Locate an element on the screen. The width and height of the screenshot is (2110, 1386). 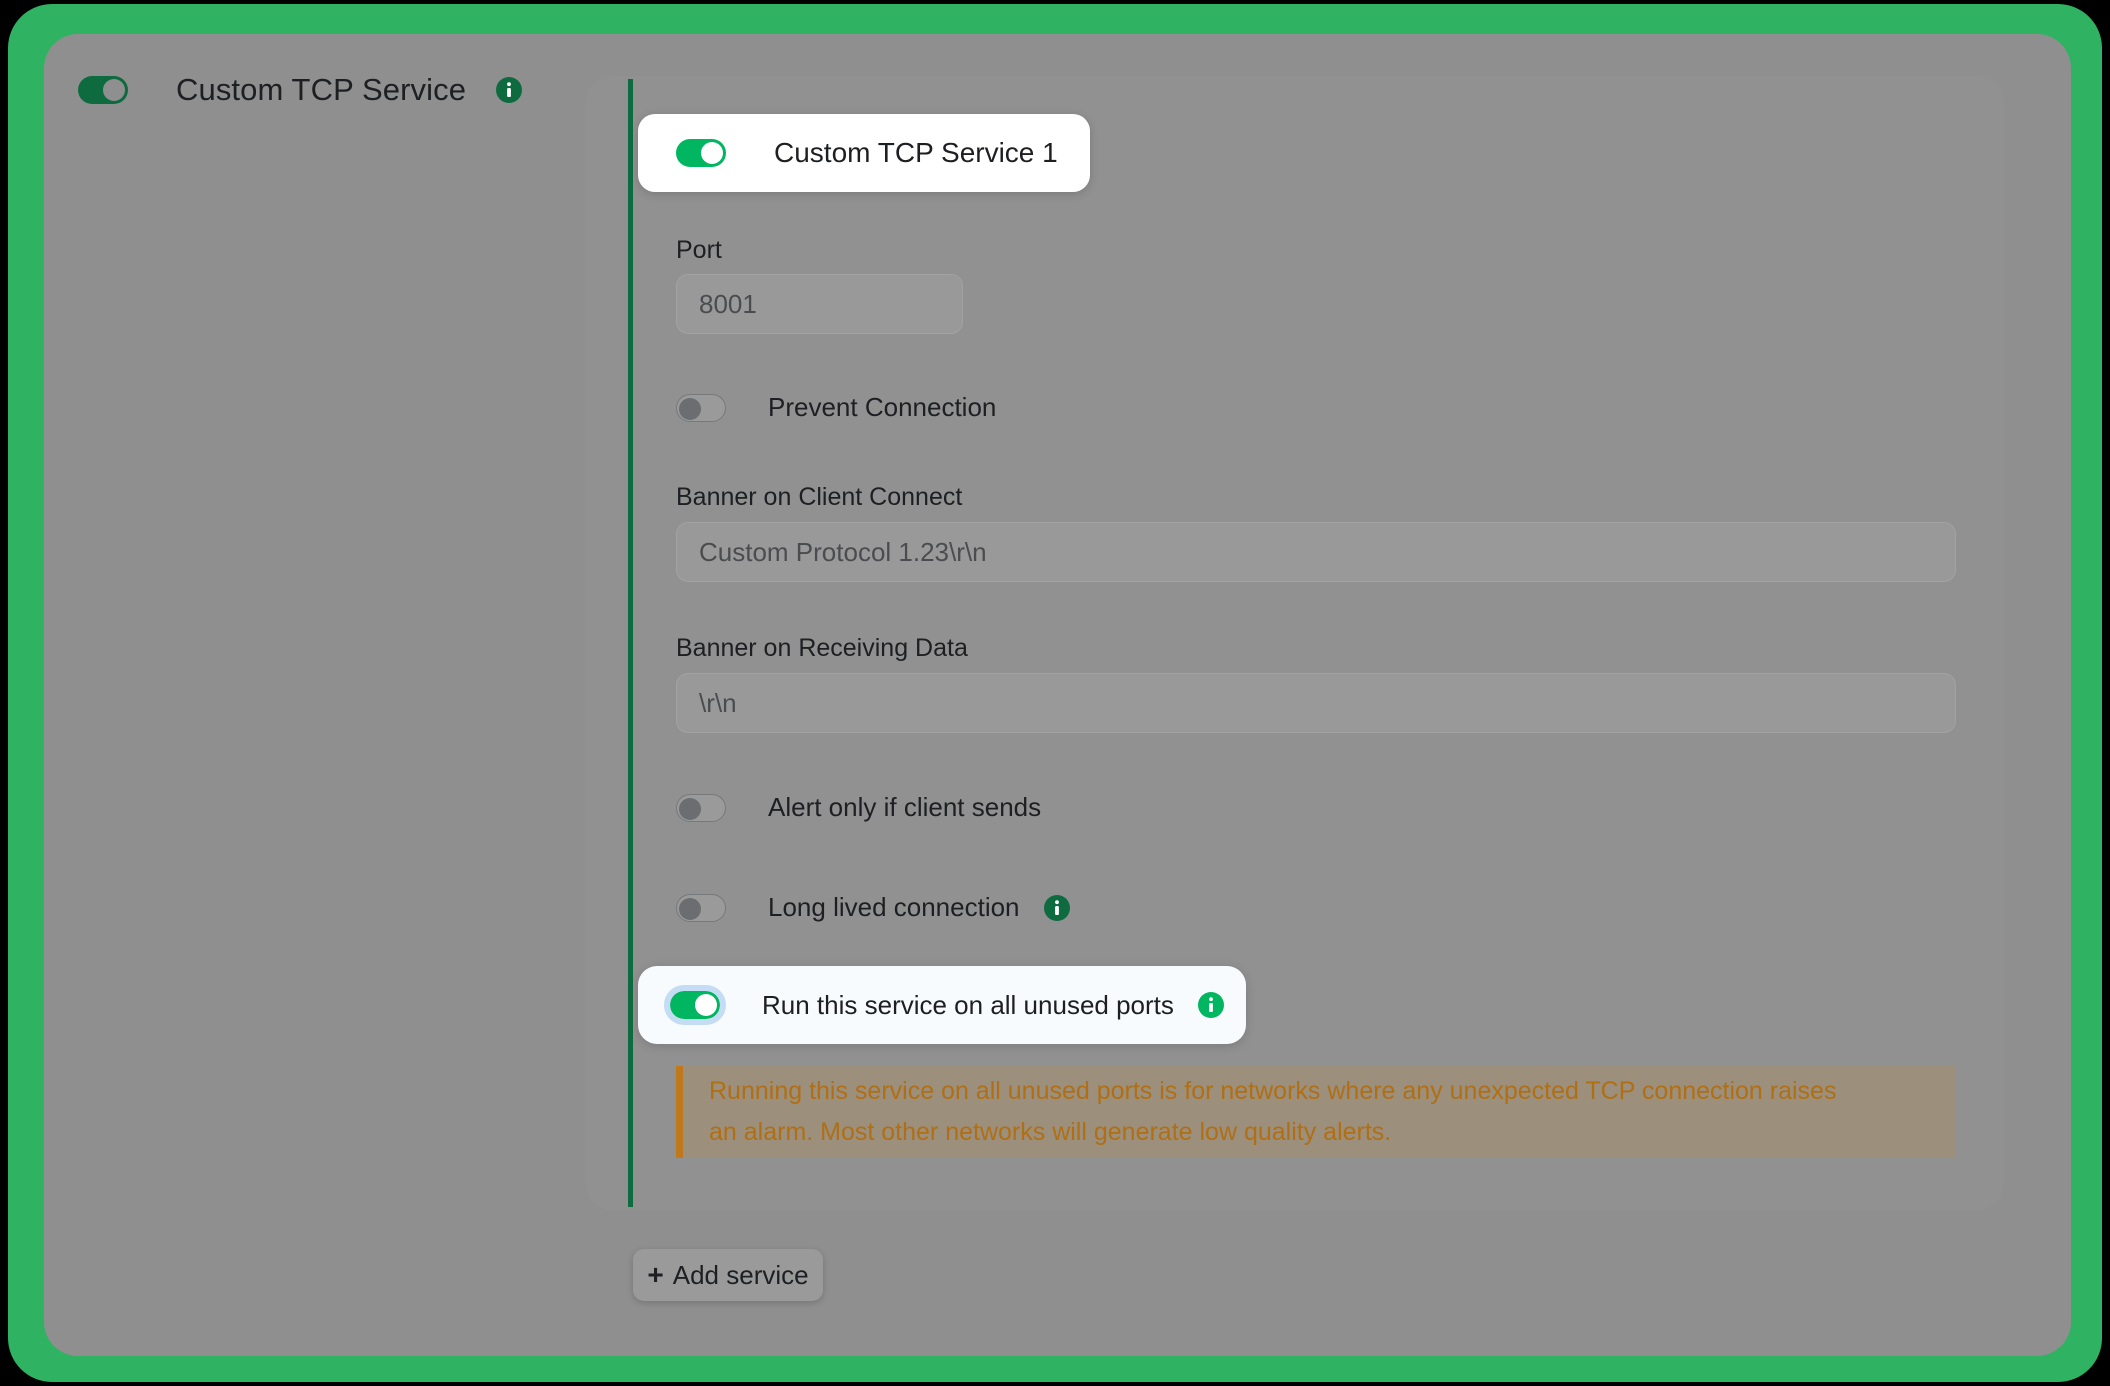
banner-receiving-data-label: Banner on Receiving Data is located at coordinates (822, 648).